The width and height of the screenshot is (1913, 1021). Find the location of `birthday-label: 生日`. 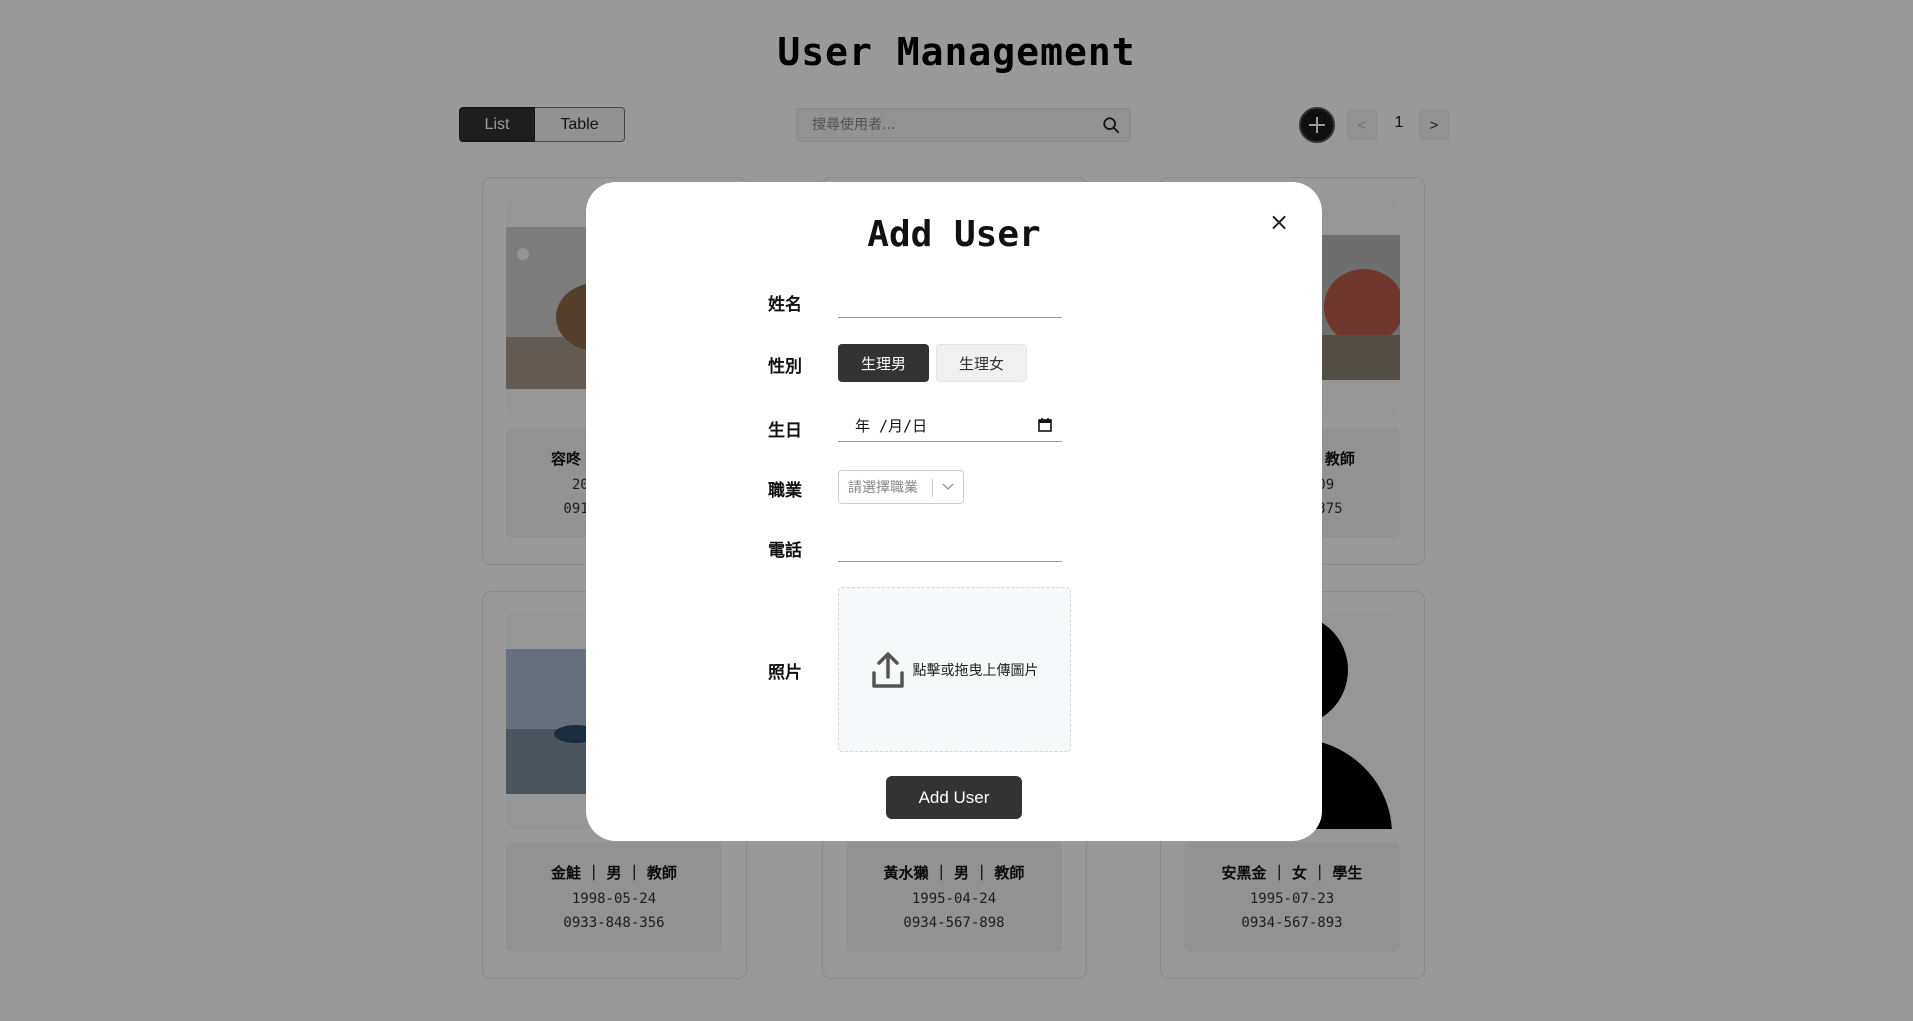

birthday-label: 生日 is located at coordinates (785, 431).